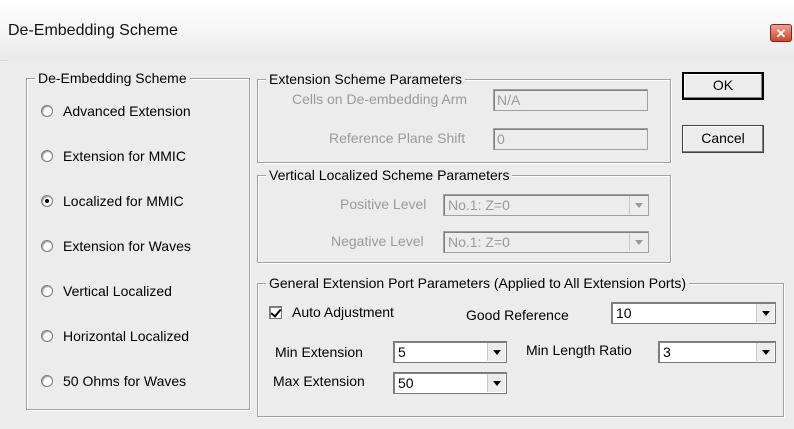 The height and width of the screenshot is (429, 794). What do you see at coordinates (723, 86) in the screenshot?
I see `ok-button: OK` at bounding box center [723, 86].